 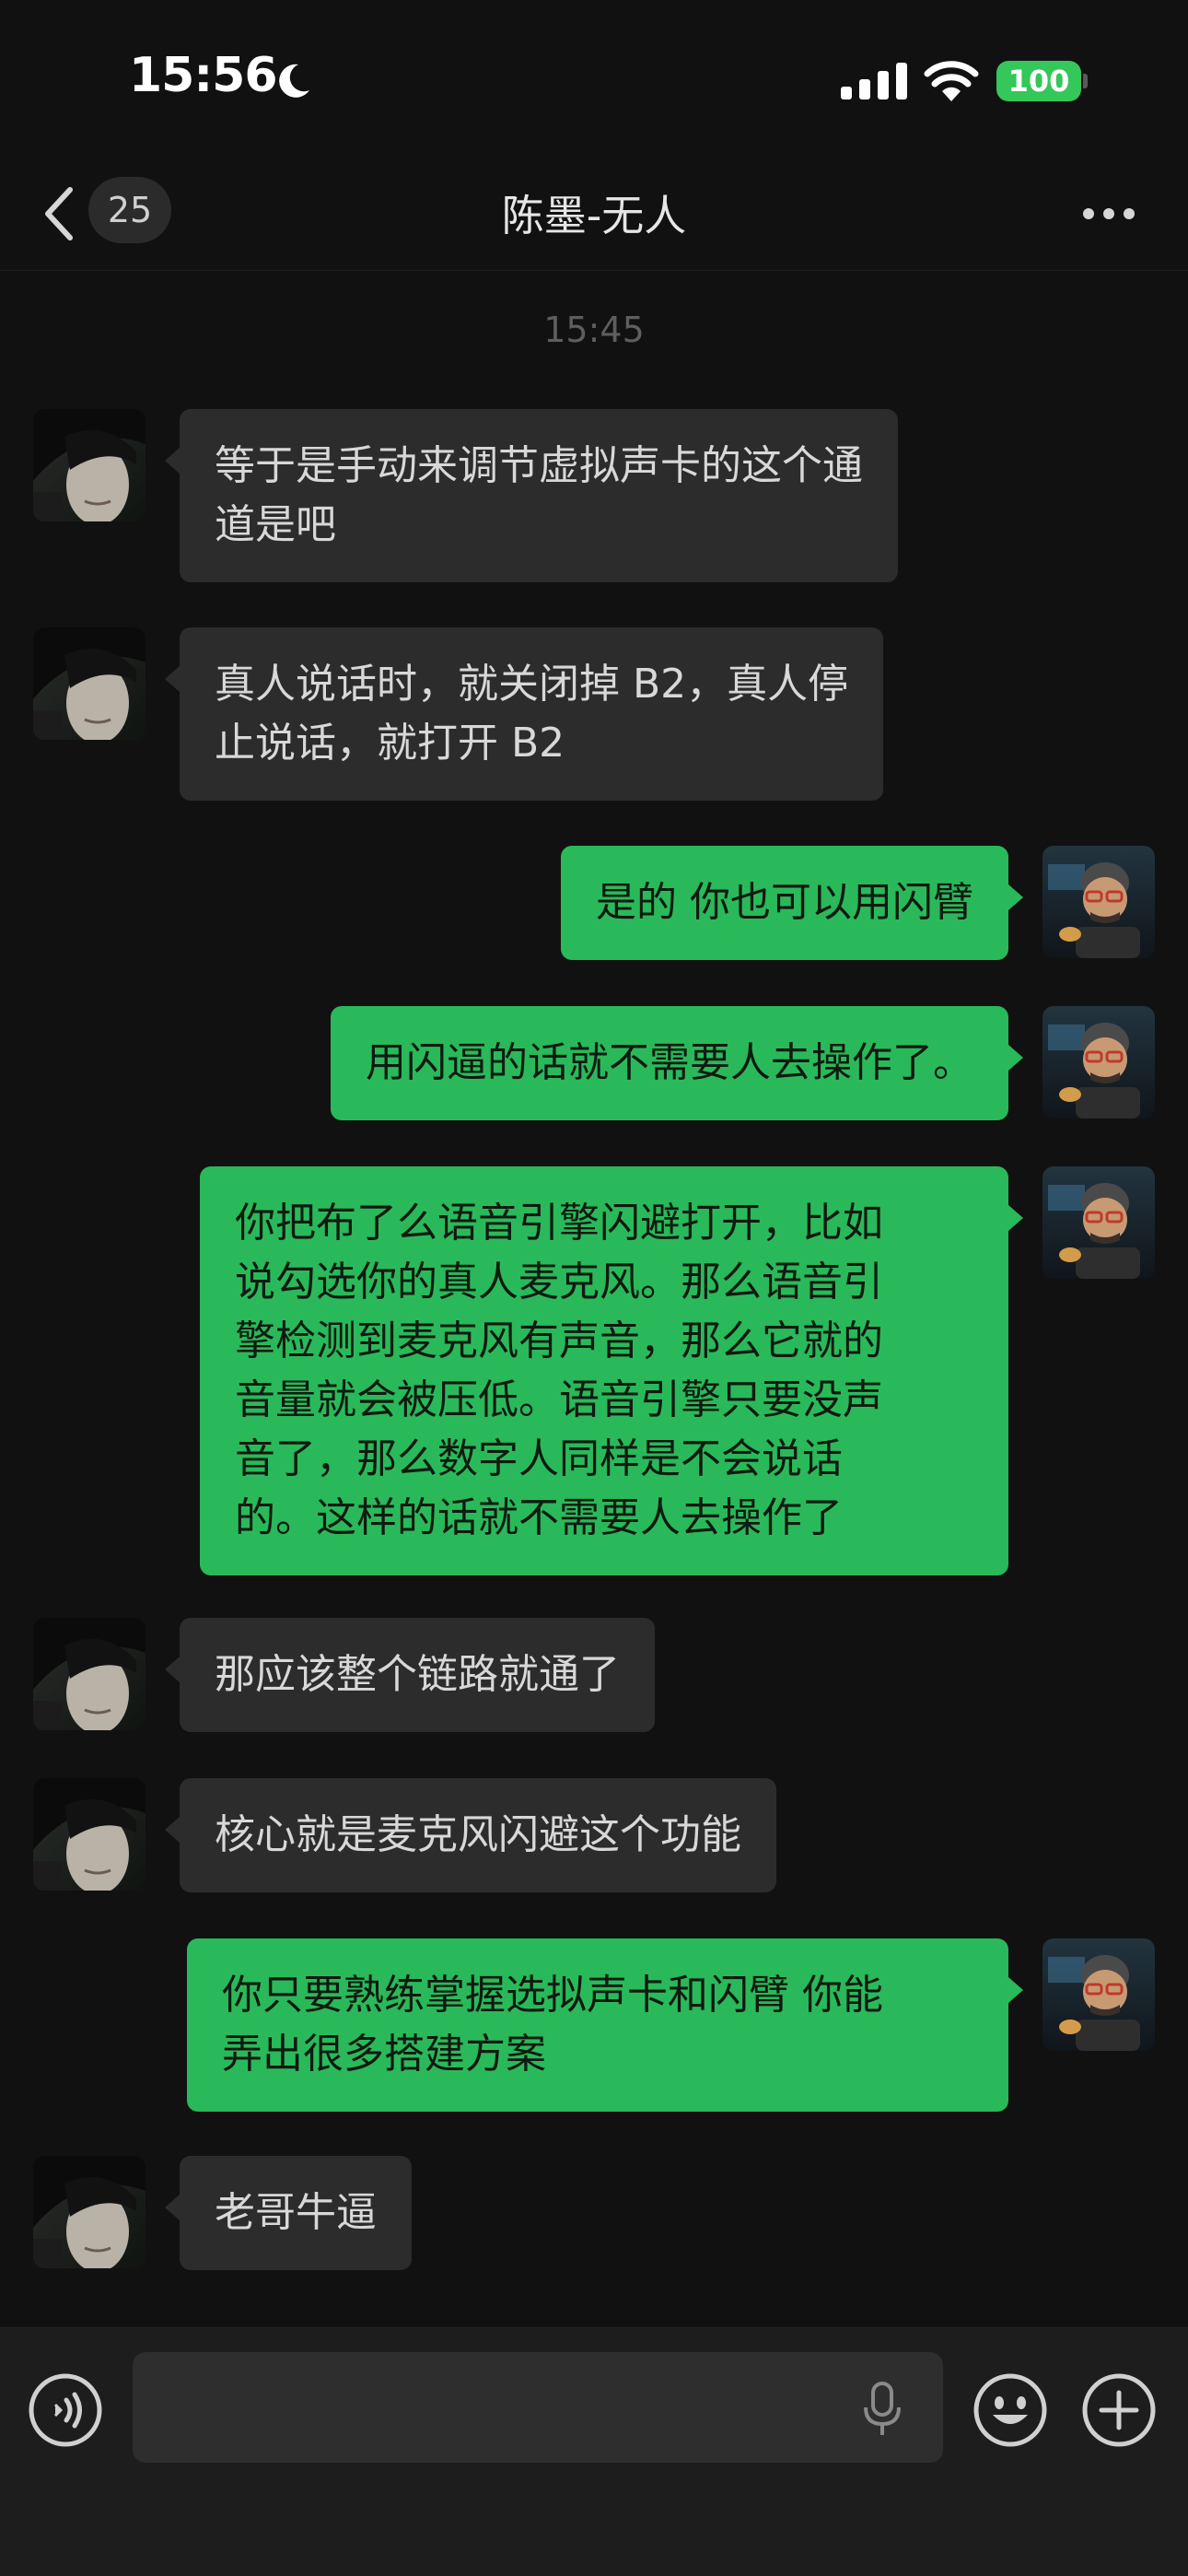 I want to click on signal-icon, so click(x=874, y=81).